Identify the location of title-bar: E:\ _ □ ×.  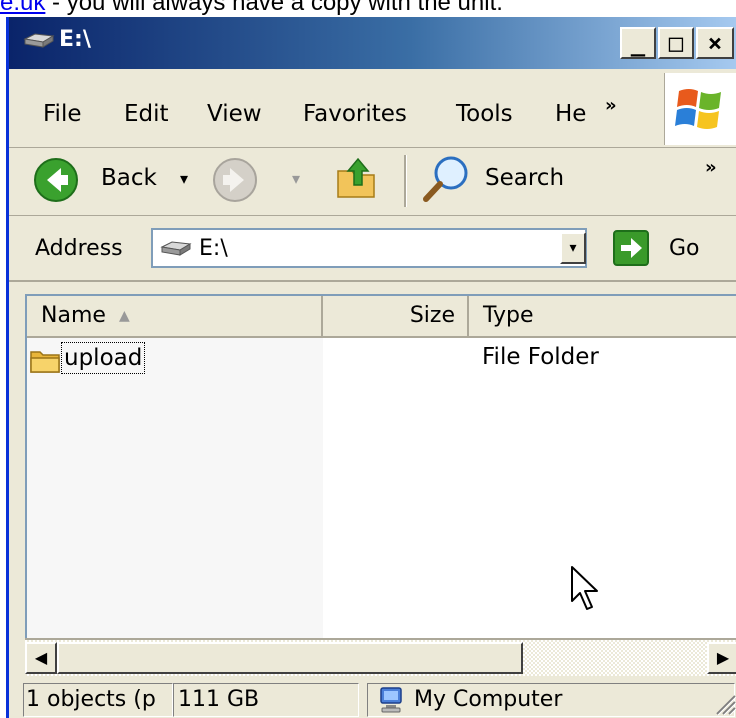
(372, 43).